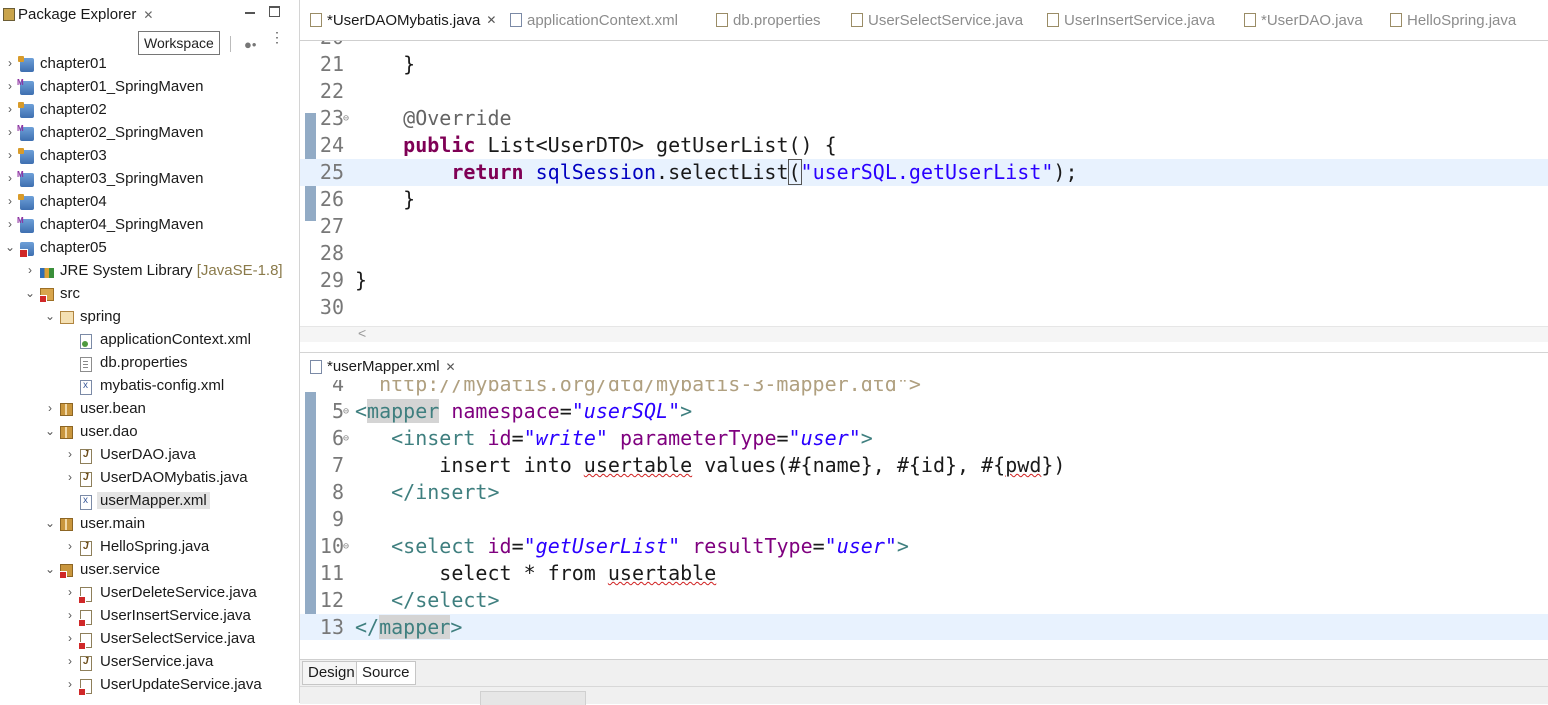 The width and height of the screenshot is (1548, 705). What do you see at coordinates (149, 294) in the screenshot?
I see `tree-item: ⌄ src` at bounding box center [149, 294].